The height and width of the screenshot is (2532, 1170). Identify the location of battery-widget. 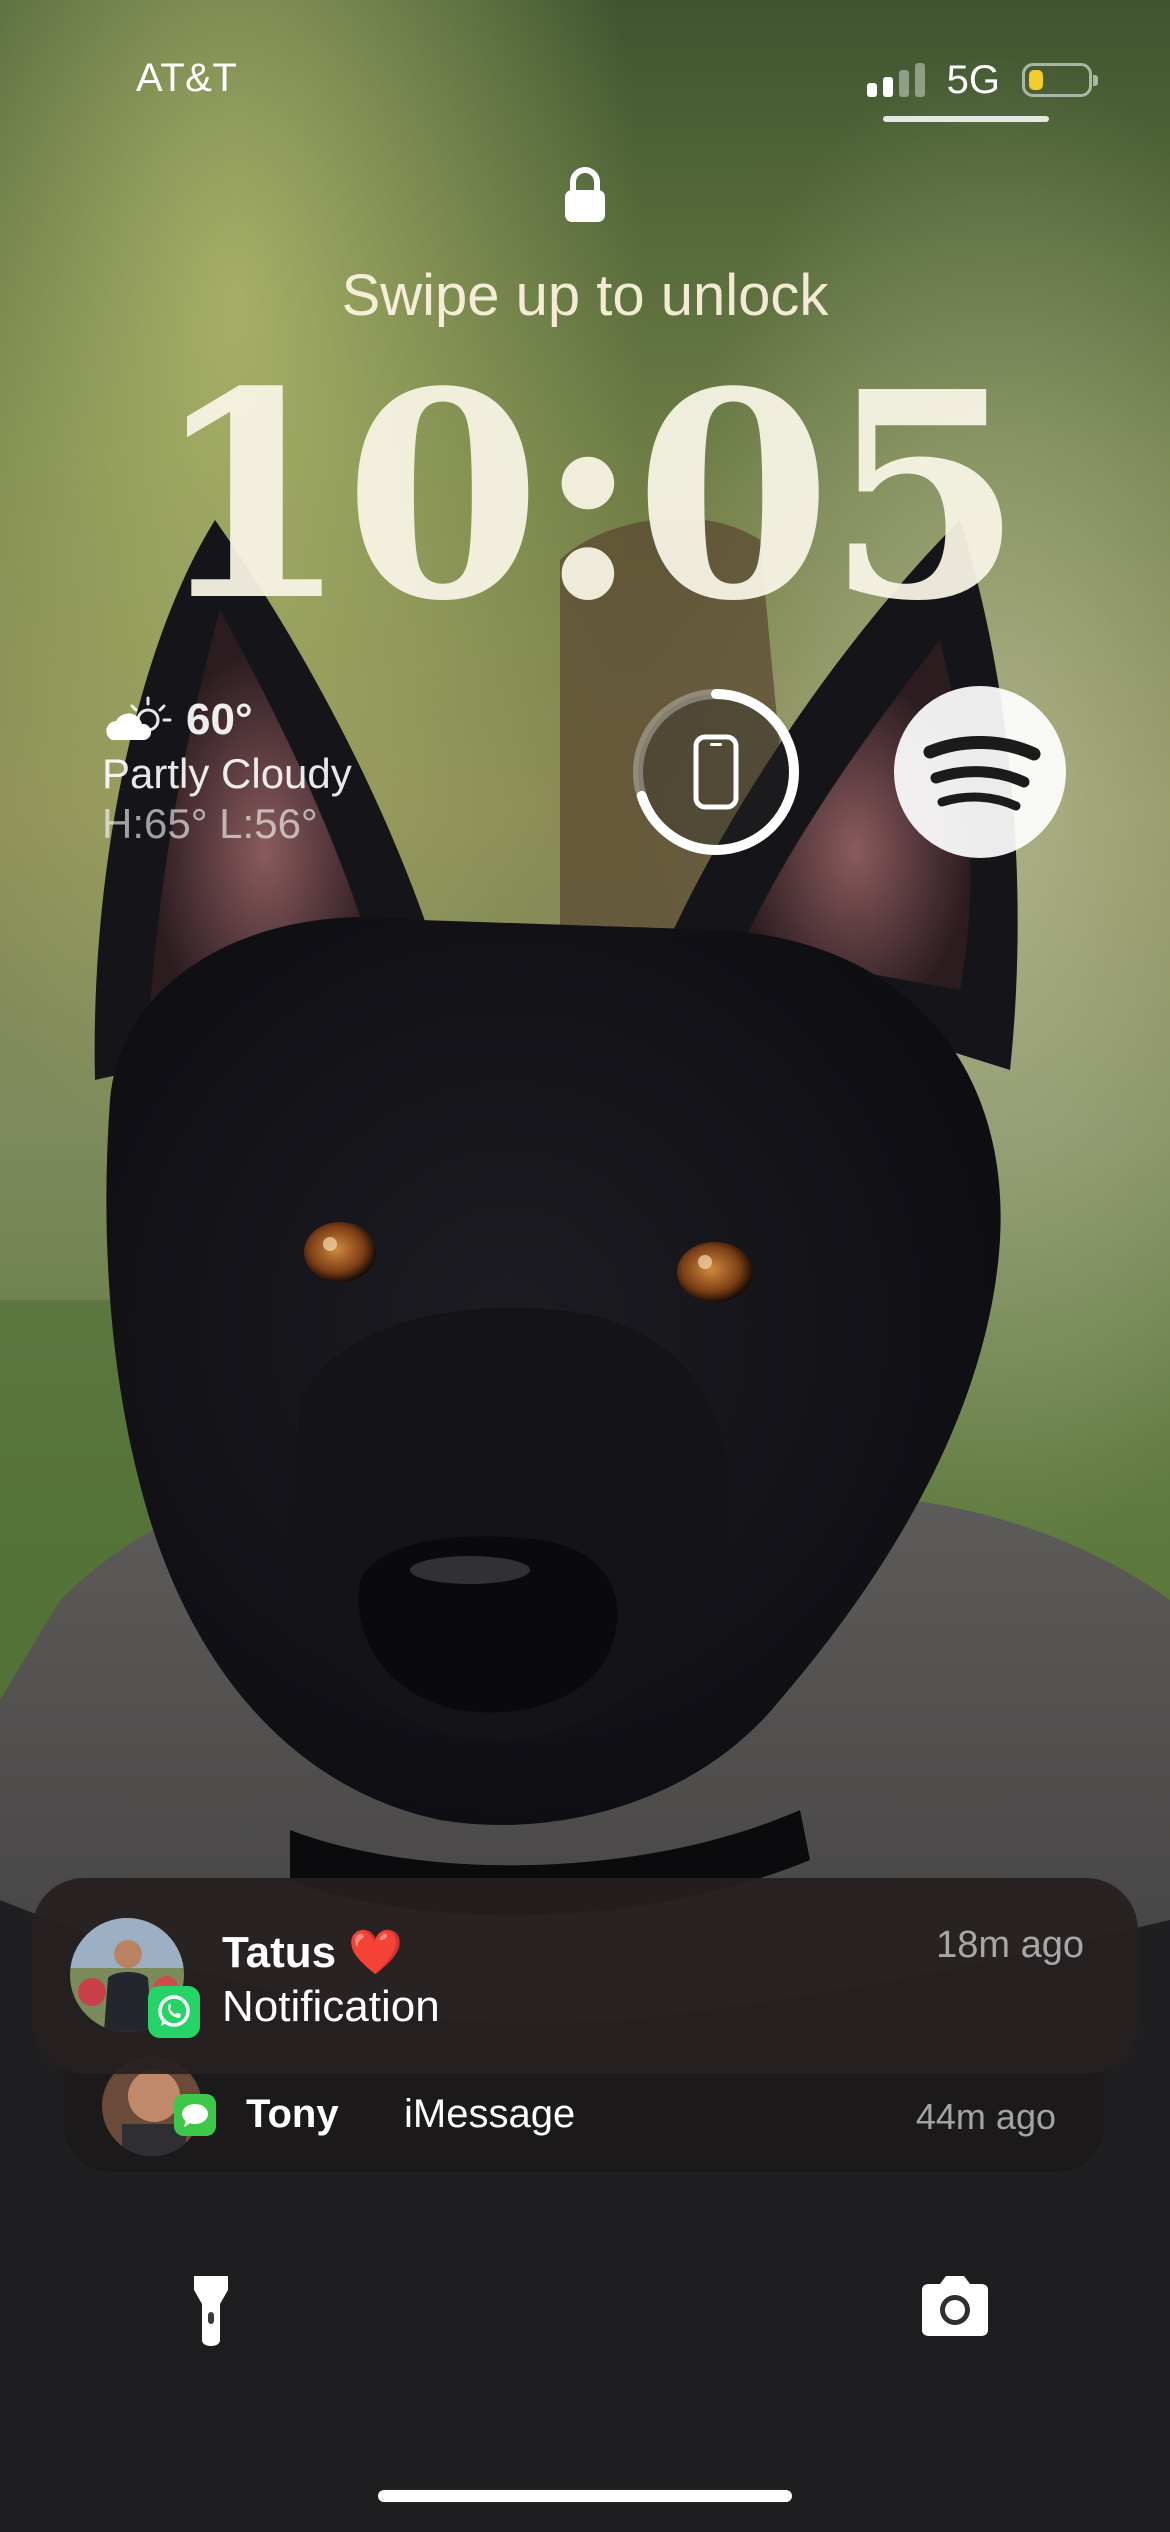
(716, 772).